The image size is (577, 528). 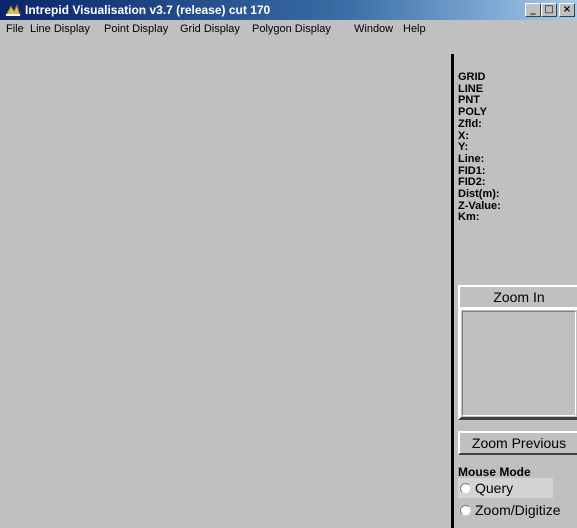 I want to click on zoom-preview-inner, so click(x=519, y=363).